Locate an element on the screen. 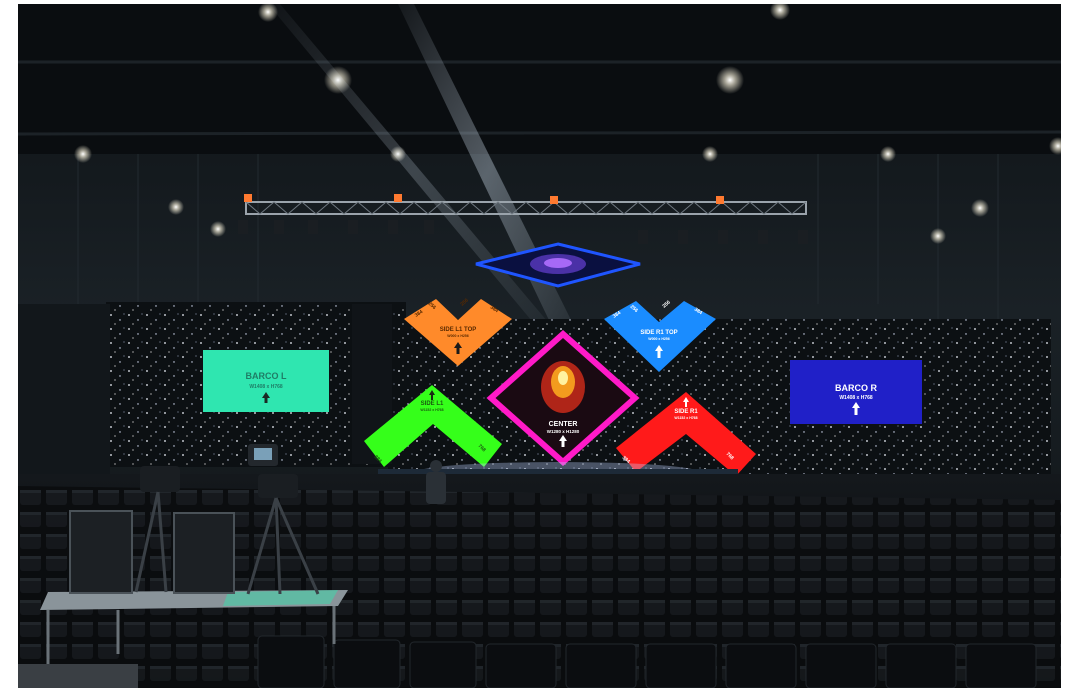 This screenshot has height=689, width=1073. barco-right-size: W1408 x H768 is located at coordinates (856, 398).